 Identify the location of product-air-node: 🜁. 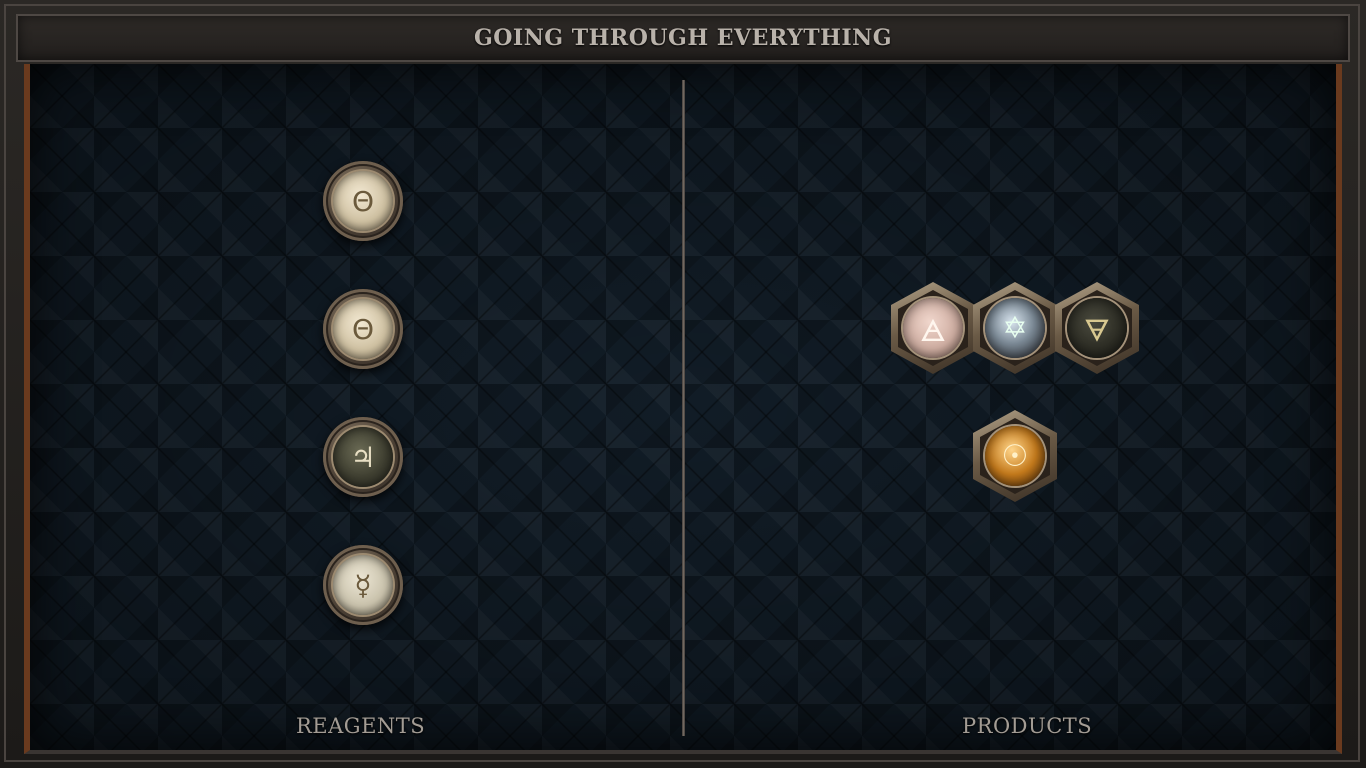
(933, 328).